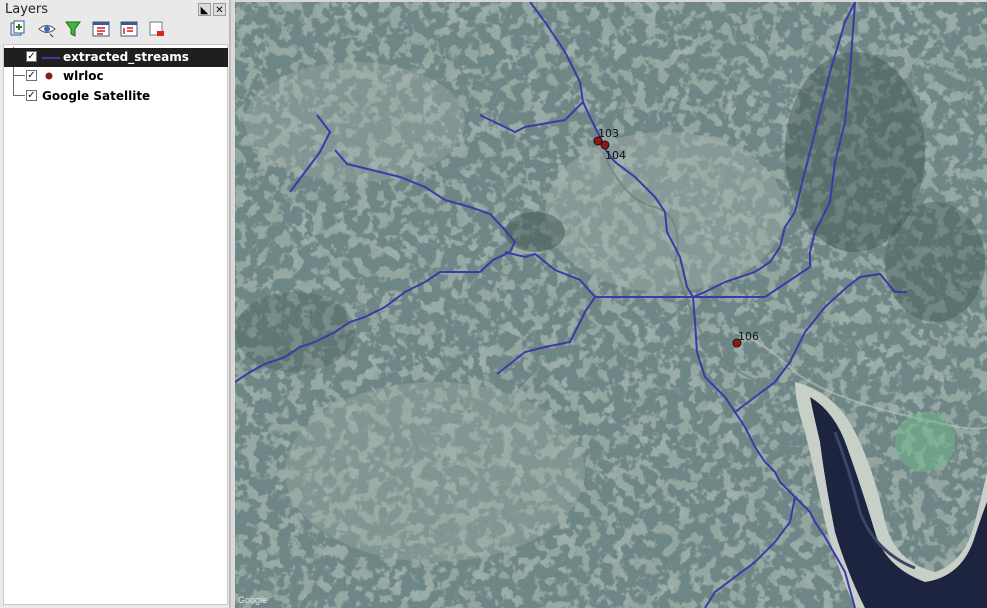 This screenshot has height=608, width=987. Describe the element at coordinates (748, 336) in the screenshot. I see `point-label-106: 106` at that location.